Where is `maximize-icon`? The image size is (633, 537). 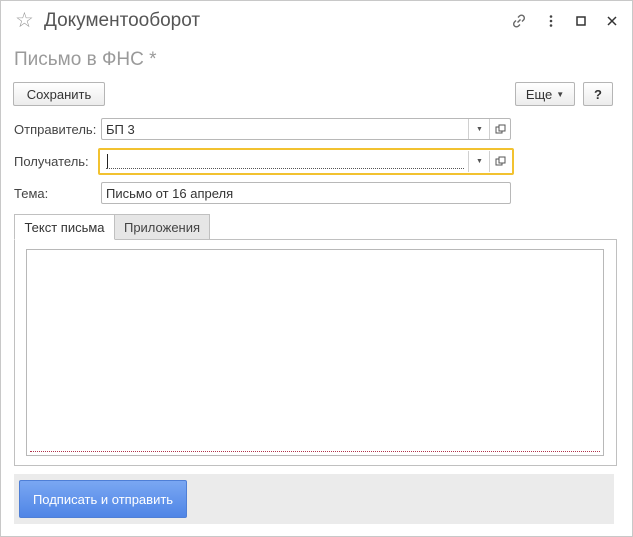
maximize-icon is located at coordinates (581, 21).